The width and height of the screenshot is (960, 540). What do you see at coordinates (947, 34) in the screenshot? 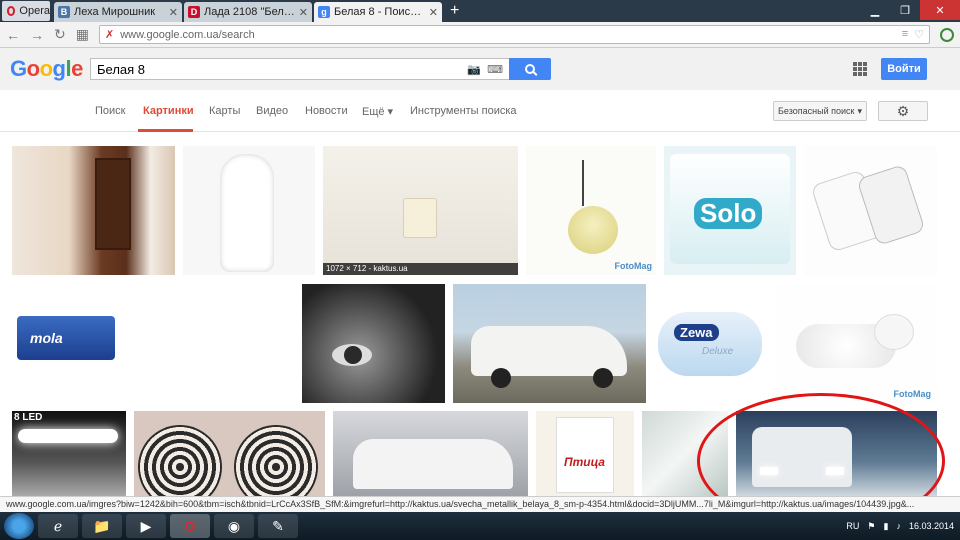
I see `extension-icon` at bounding box center [947, 34].